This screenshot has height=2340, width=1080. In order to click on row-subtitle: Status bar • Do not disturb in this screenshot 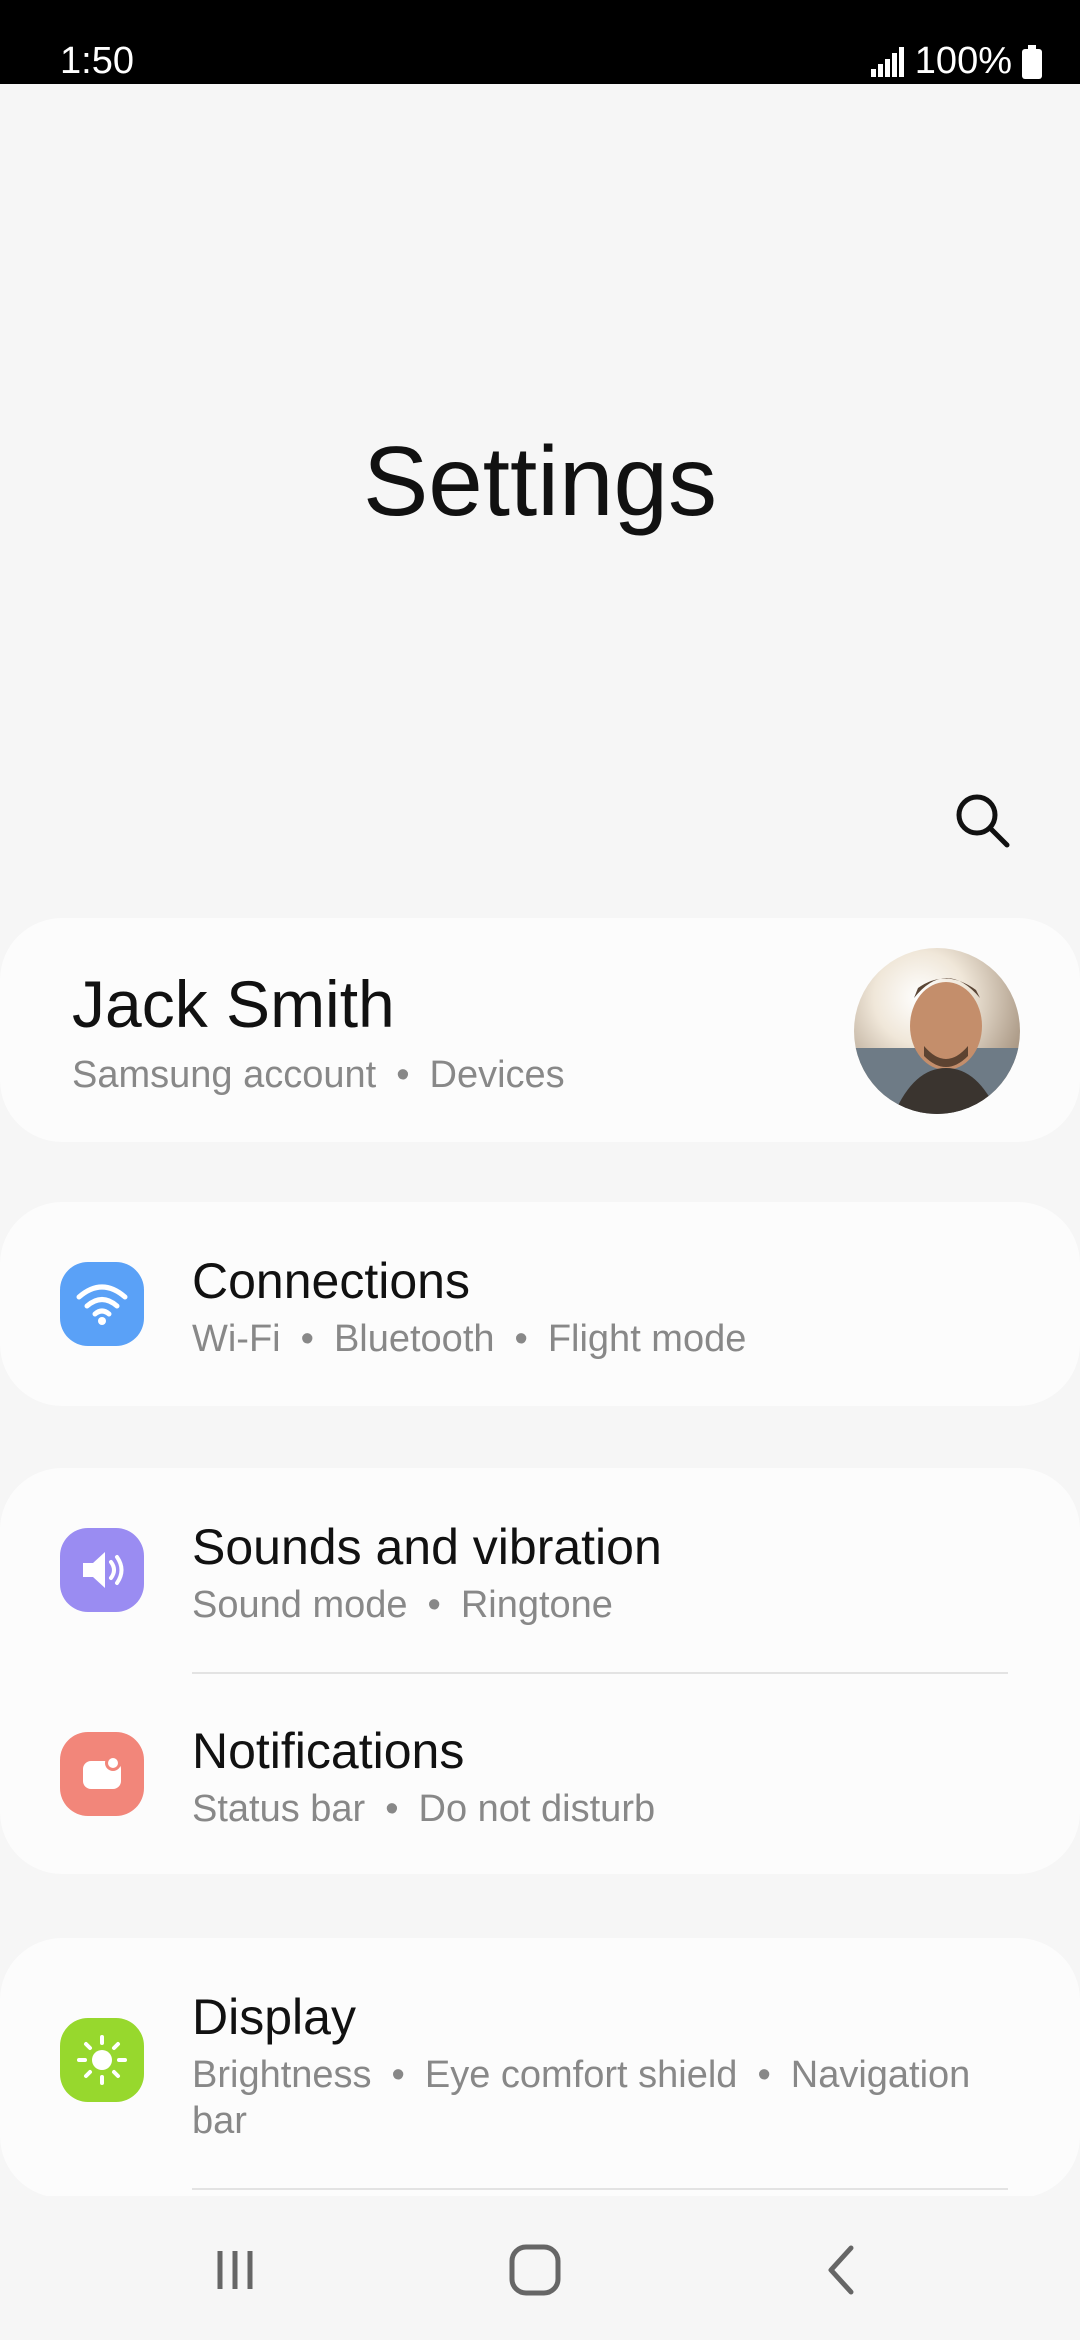, I will do `click(602, 1809)`.